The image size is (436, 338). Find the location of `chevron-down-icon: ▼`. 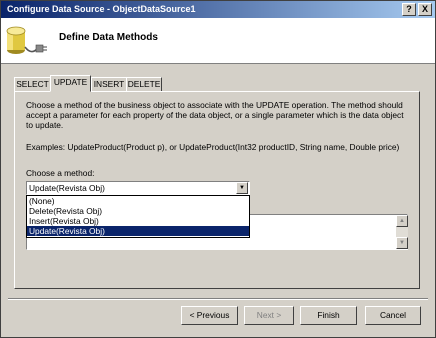

chevron-down-icon: ▼ is located at coordinates (242, 188).